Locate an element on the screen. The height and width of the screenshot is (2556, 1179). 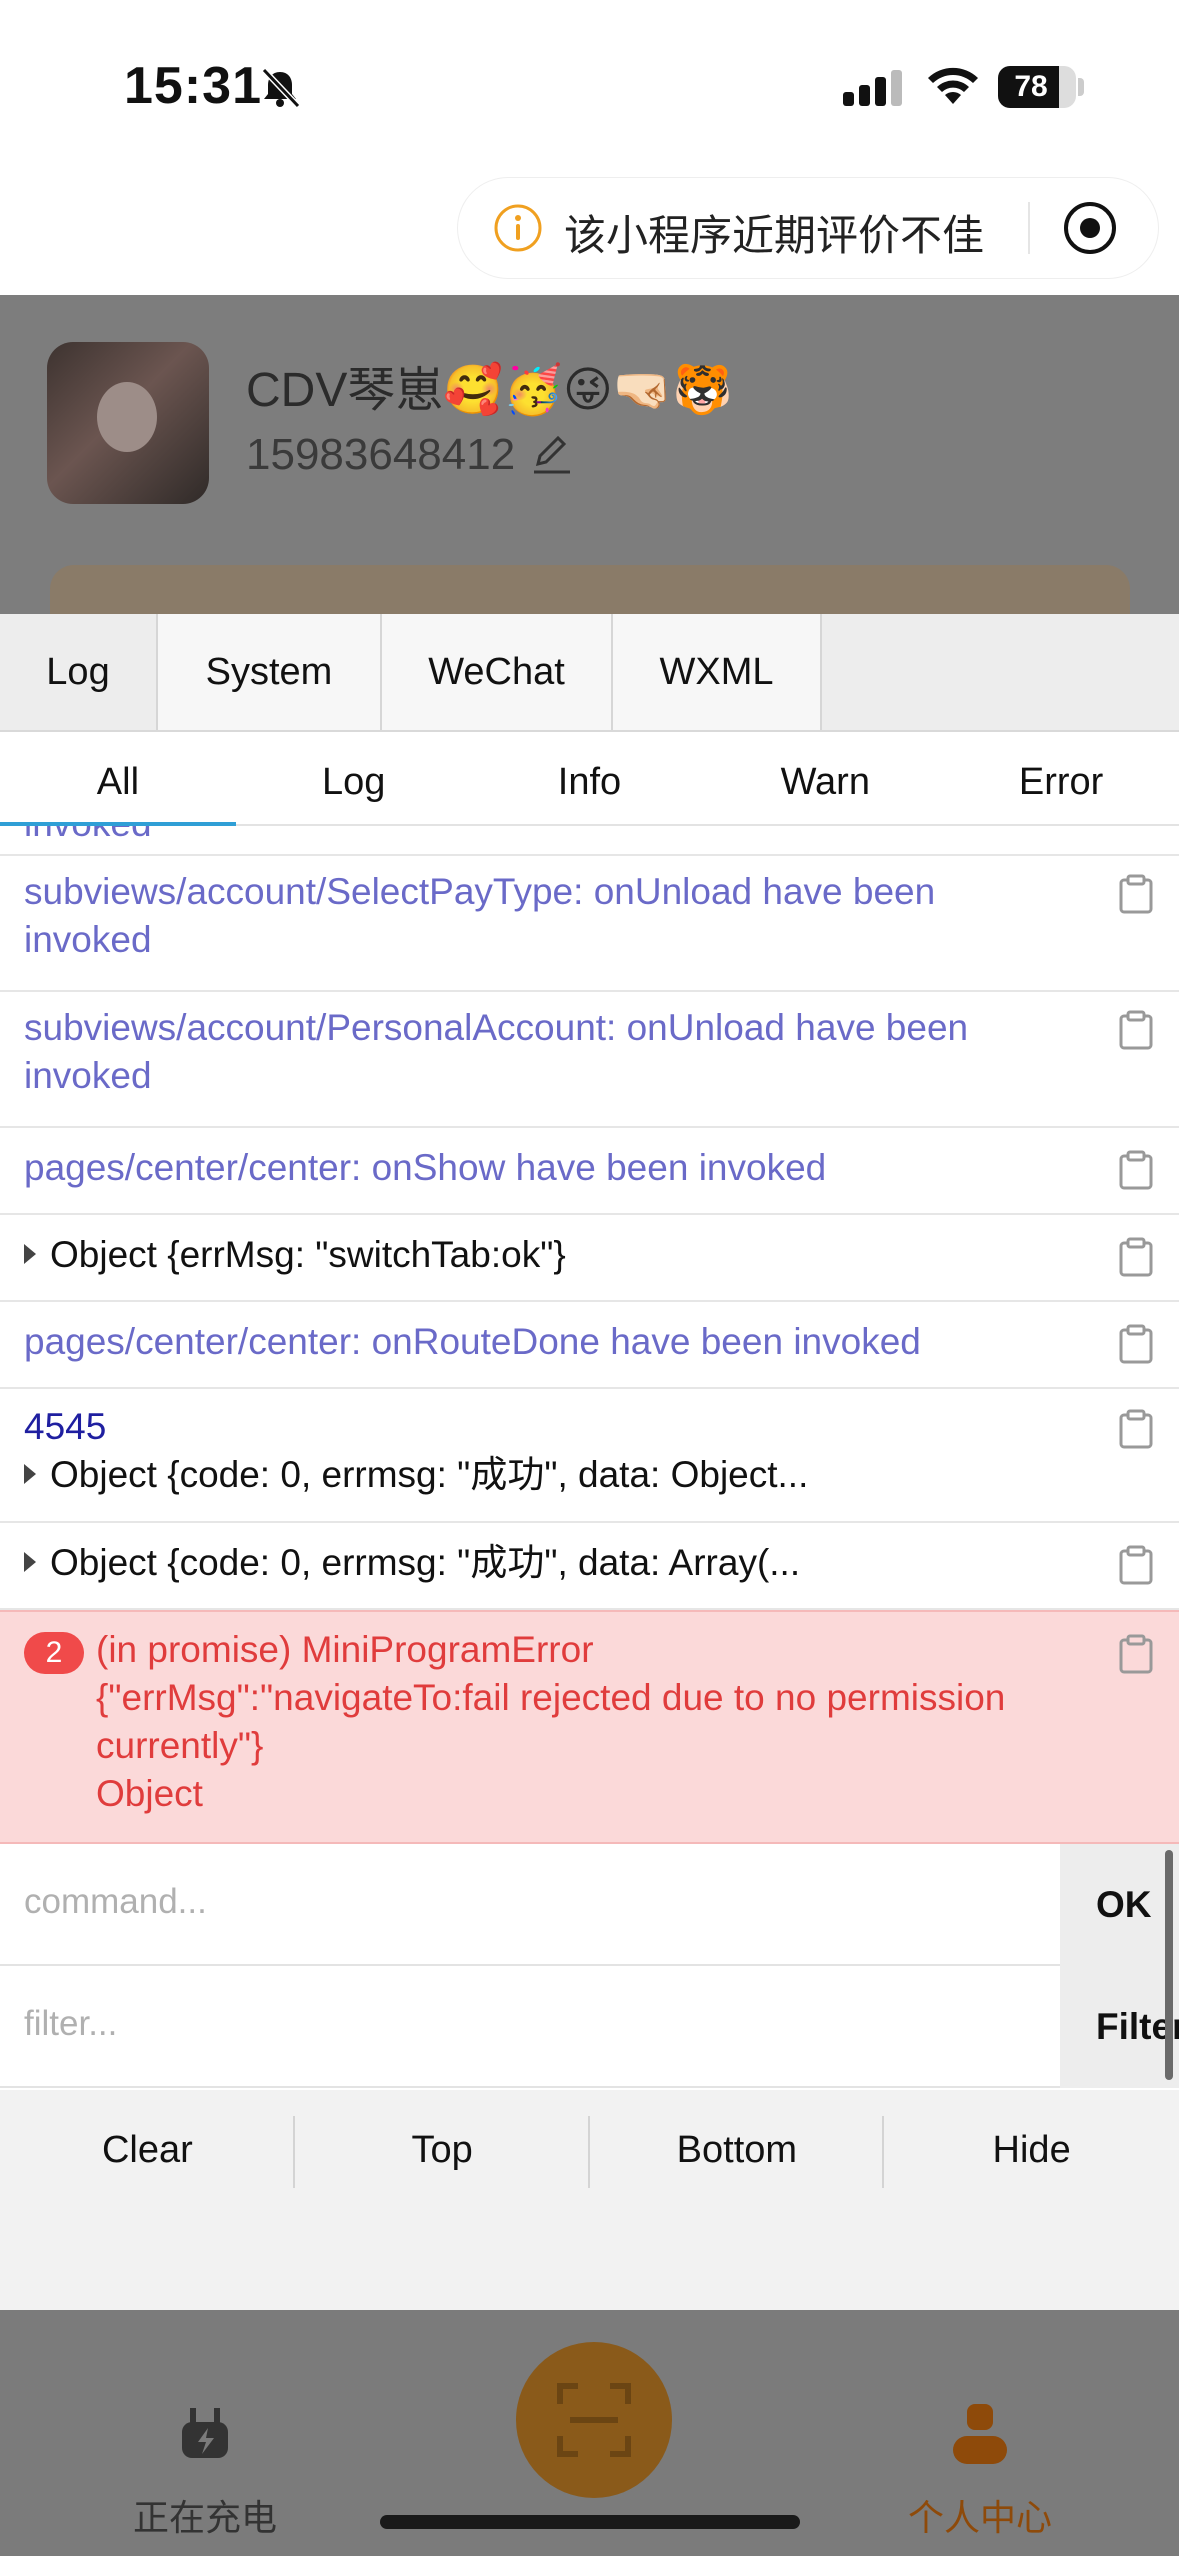
error-line: (in promise) MiniProgramError is located at coordinates (345, 1649).